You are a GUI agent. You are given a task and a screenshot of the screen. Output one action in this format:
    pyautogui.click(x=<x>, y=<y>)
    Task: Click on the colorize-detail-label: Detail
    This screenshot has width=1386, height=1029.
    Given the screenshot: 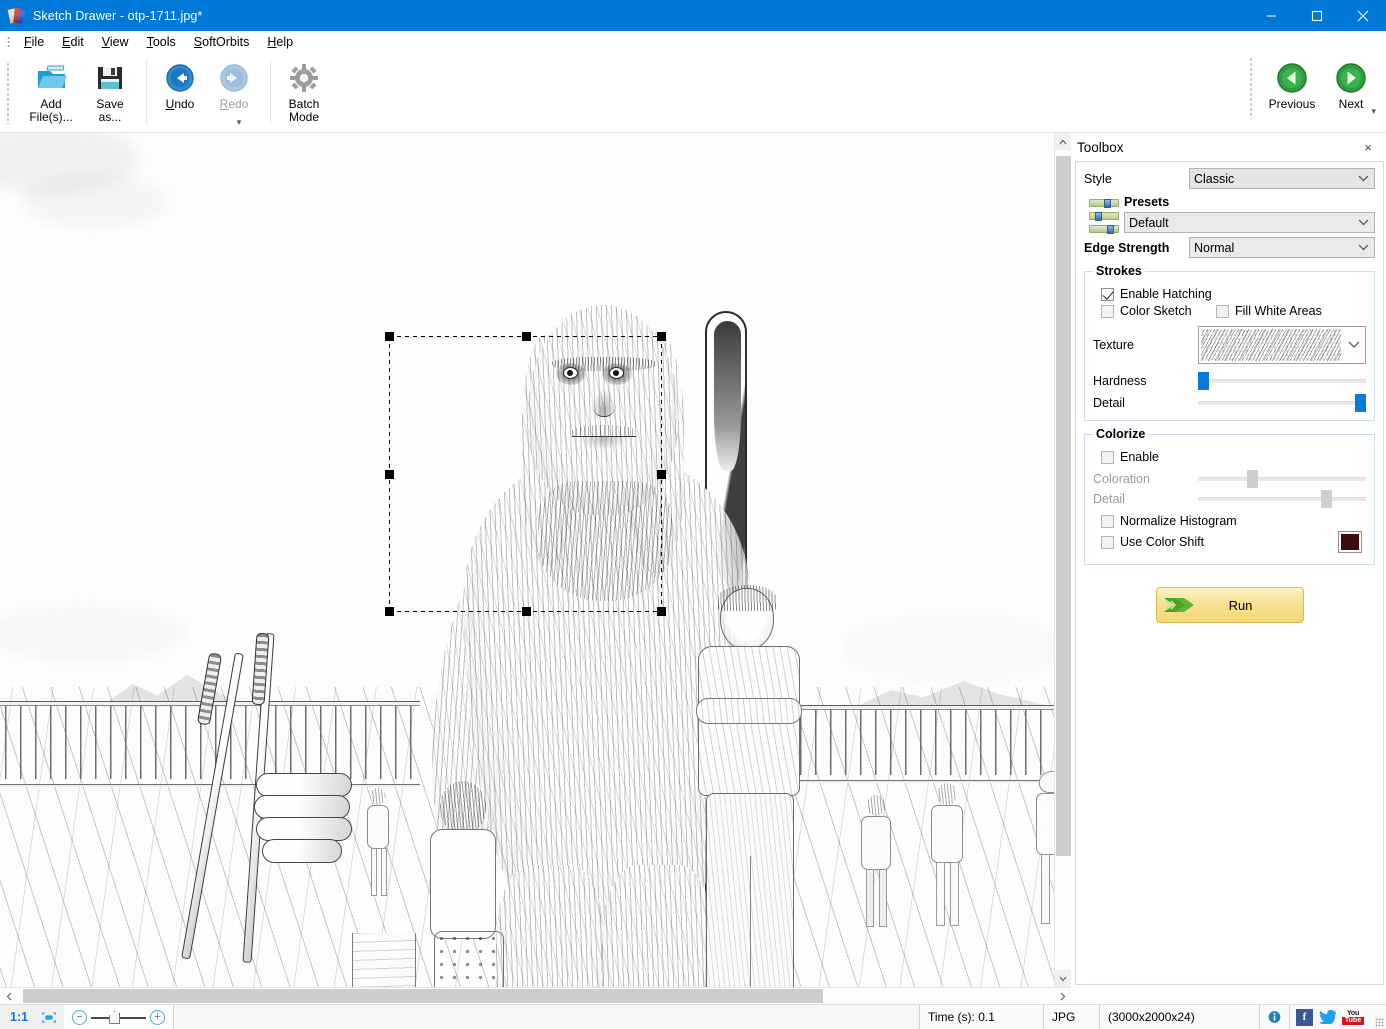 What is the action you would take?
    pyautogui.click(x=1109, y=499)
    